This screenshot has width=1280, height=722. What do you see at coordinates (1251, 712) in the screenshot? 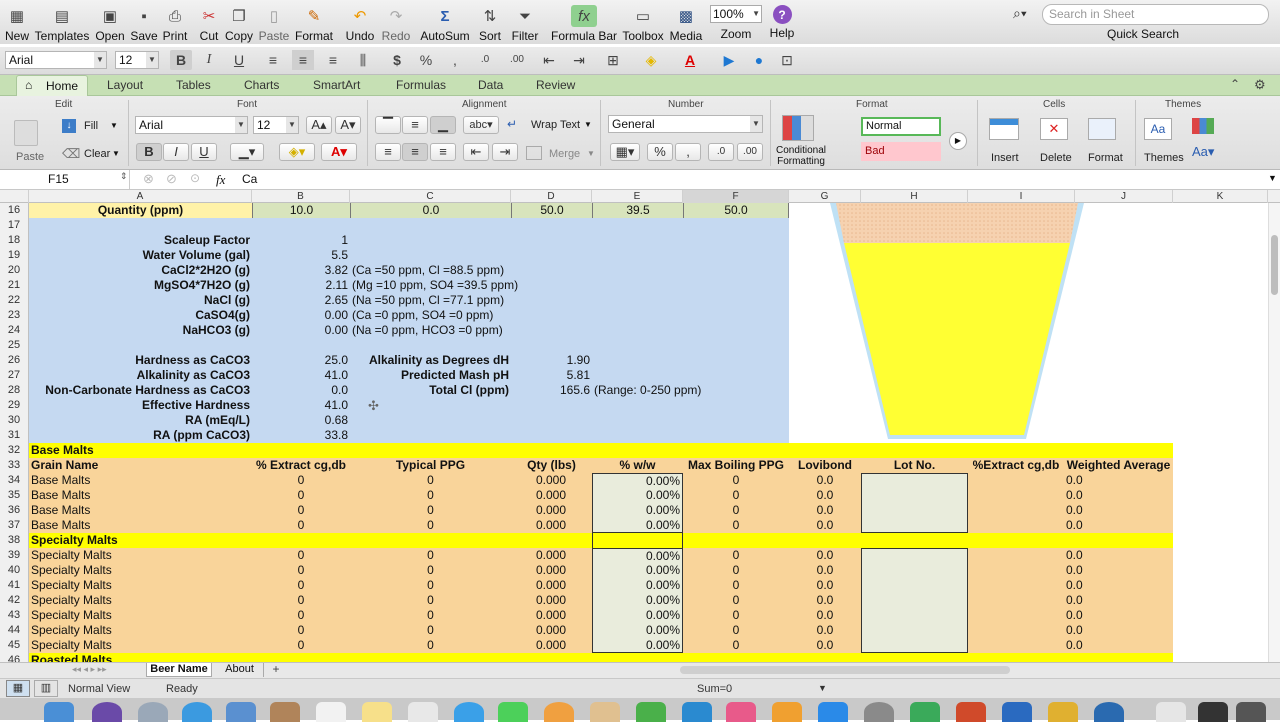
I see `trash-icon` at bounding box center [1251, 712].